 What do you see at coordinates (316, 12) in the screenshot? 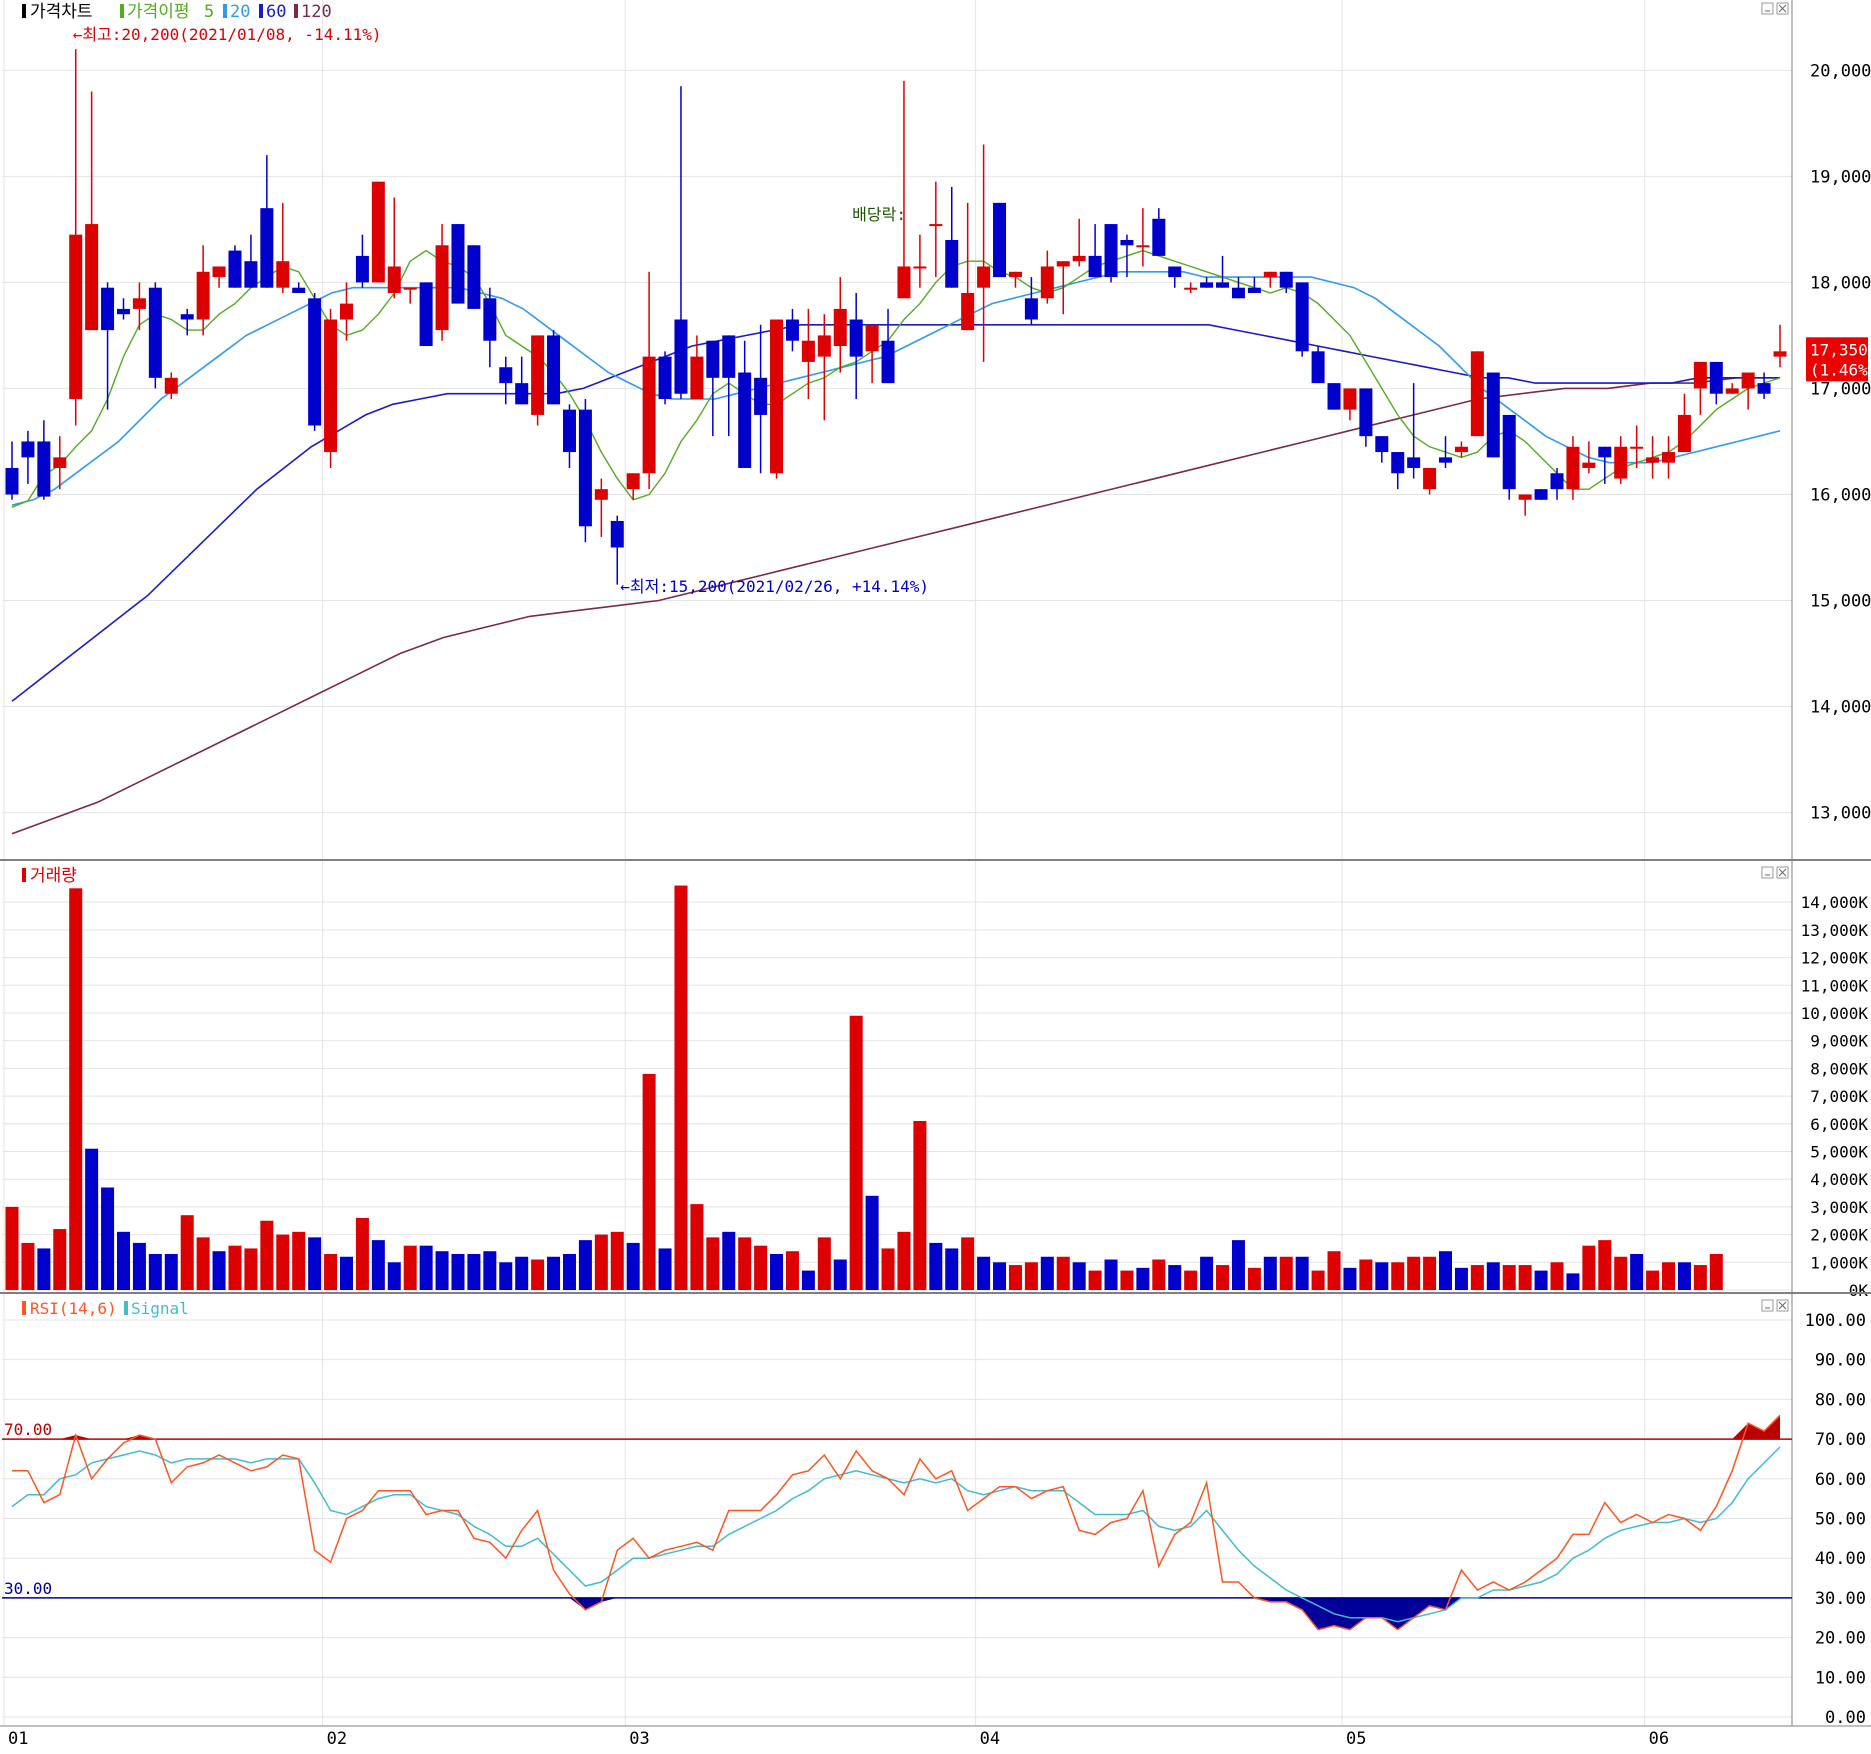
I see `ma120-legend: 120` at bounding box center [316, 12].